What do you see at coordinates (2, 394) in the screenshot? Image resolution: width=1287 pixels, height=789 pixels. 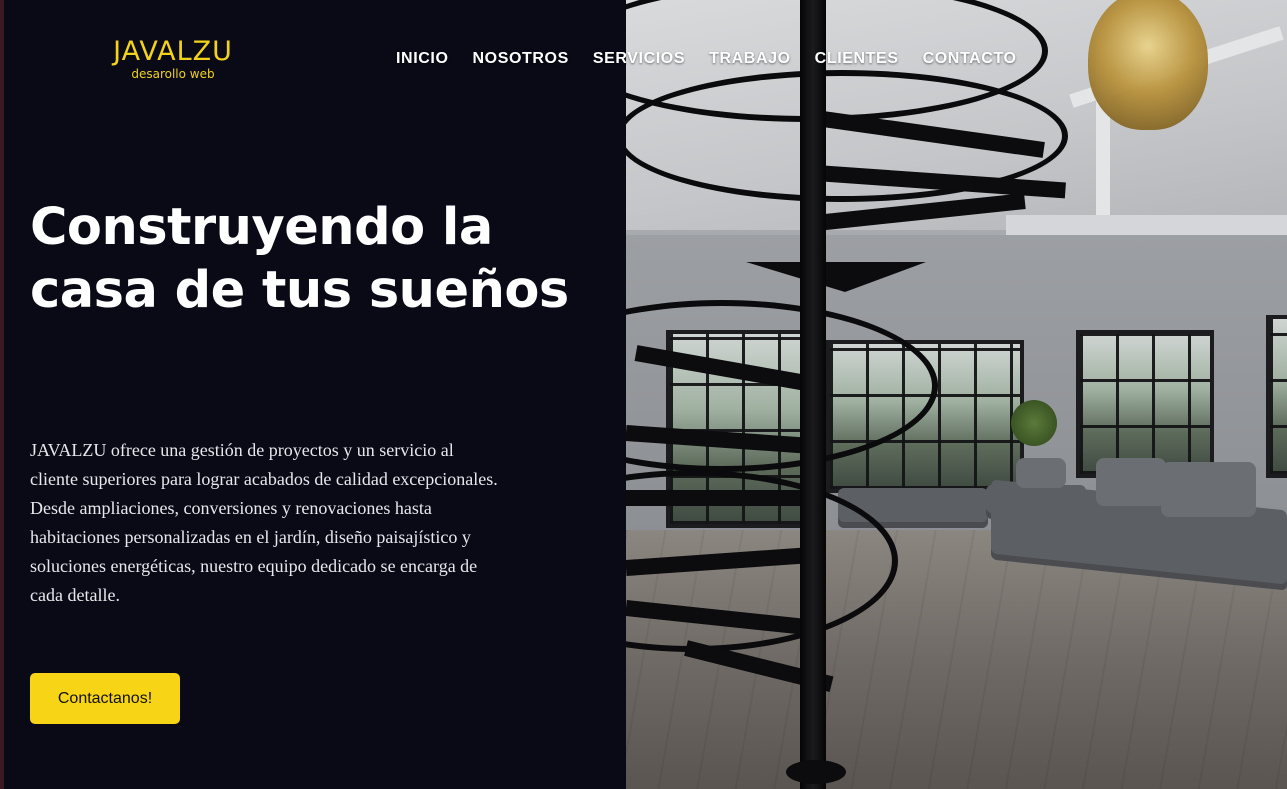 I see `page-edge` at bounding box center [2, 394].